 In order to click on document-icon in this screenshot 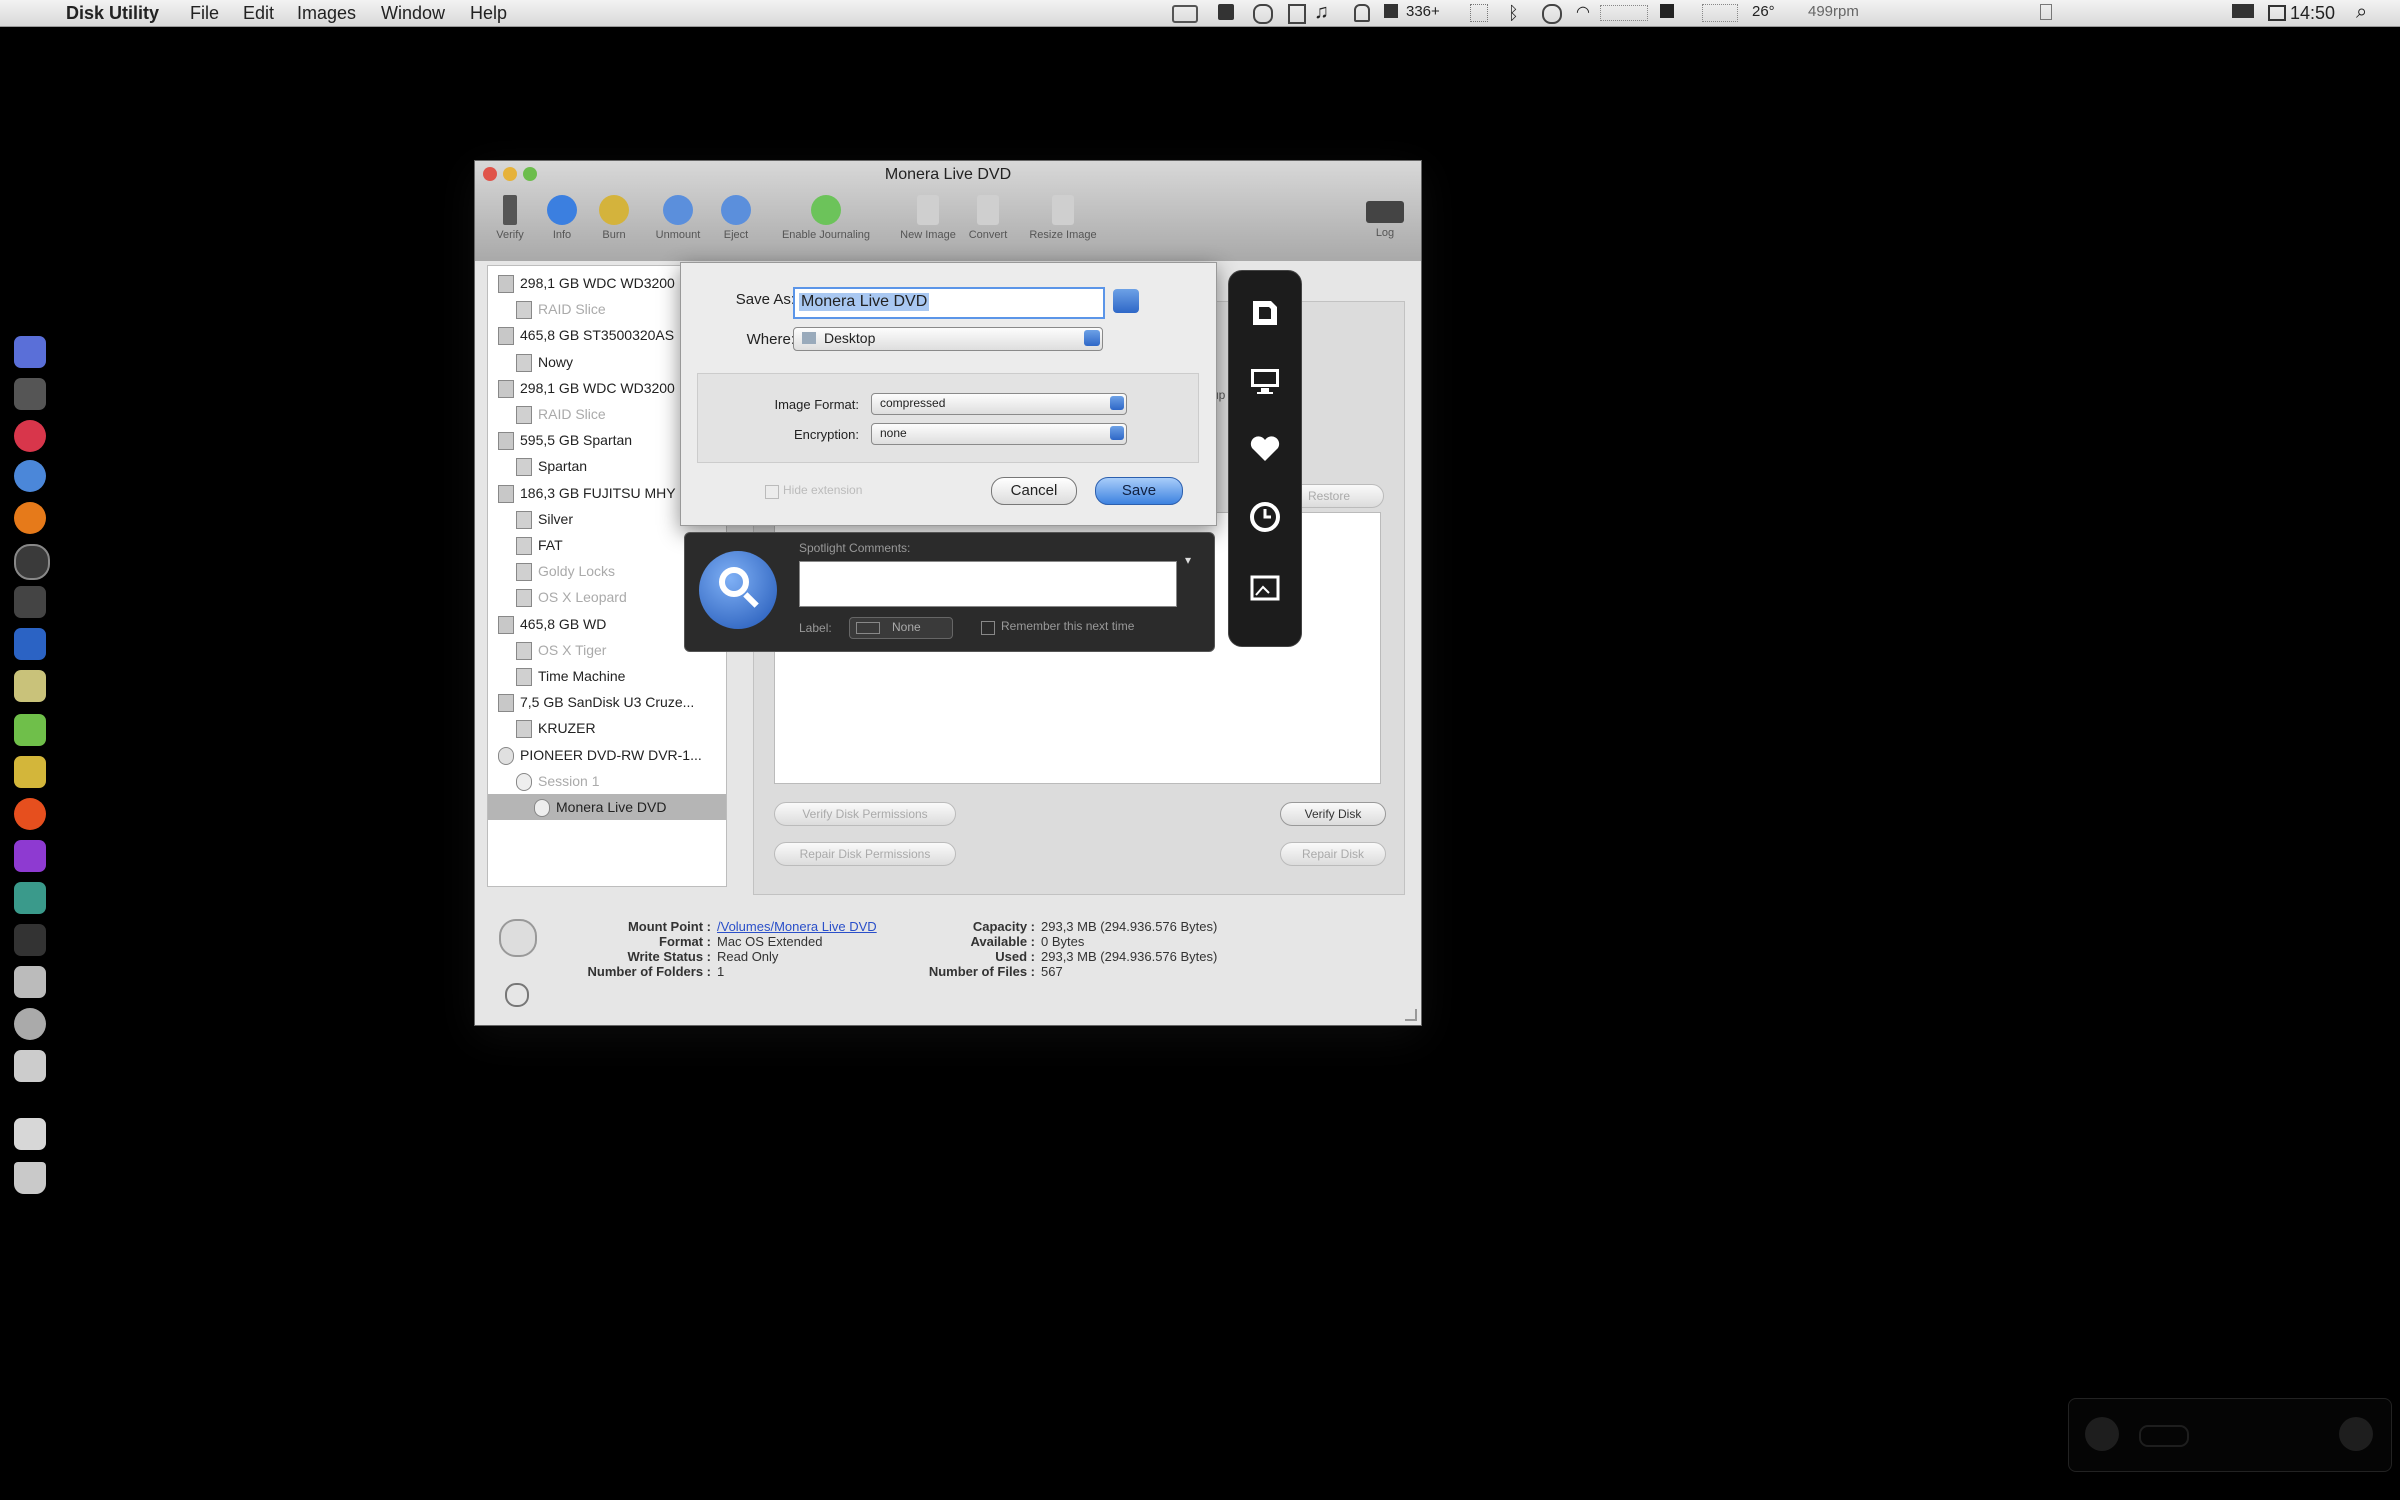, I will do `click(1265, 313)`.